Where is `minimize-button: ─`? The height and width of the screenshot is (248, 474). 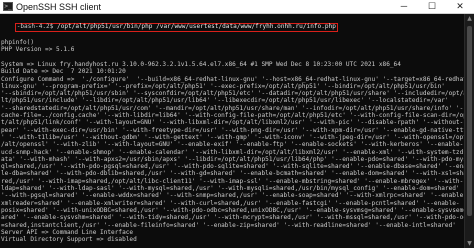 minimize-button: ─ is located at coordinates (404, 6).